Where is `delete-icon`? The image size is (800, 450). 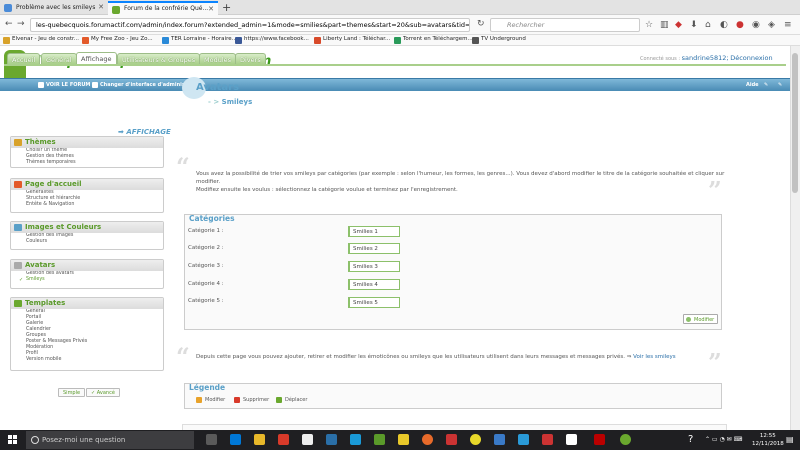 delete-icon is located at coordinates (237, 400).